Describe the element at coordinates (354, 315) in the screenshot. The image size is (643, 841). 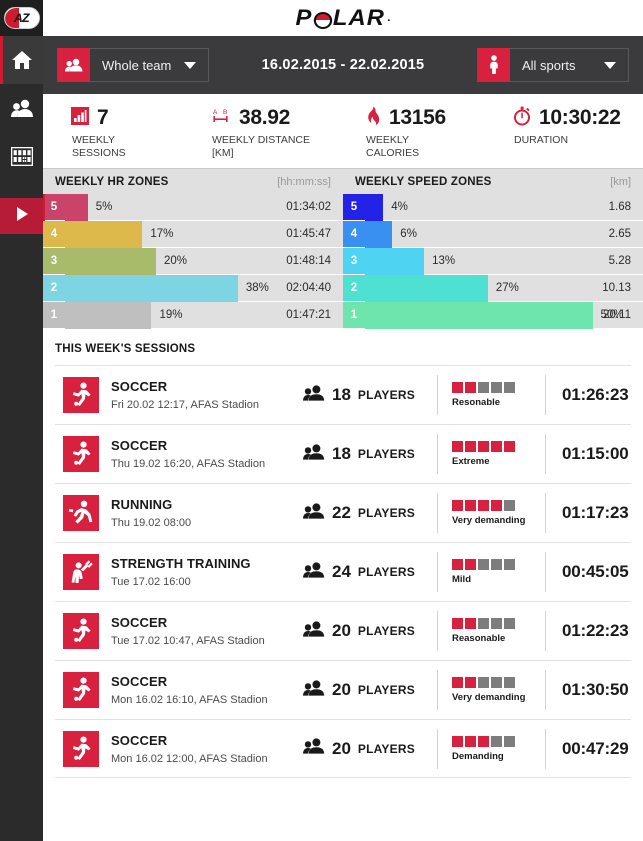
I see `zone-number: 1` at that location.